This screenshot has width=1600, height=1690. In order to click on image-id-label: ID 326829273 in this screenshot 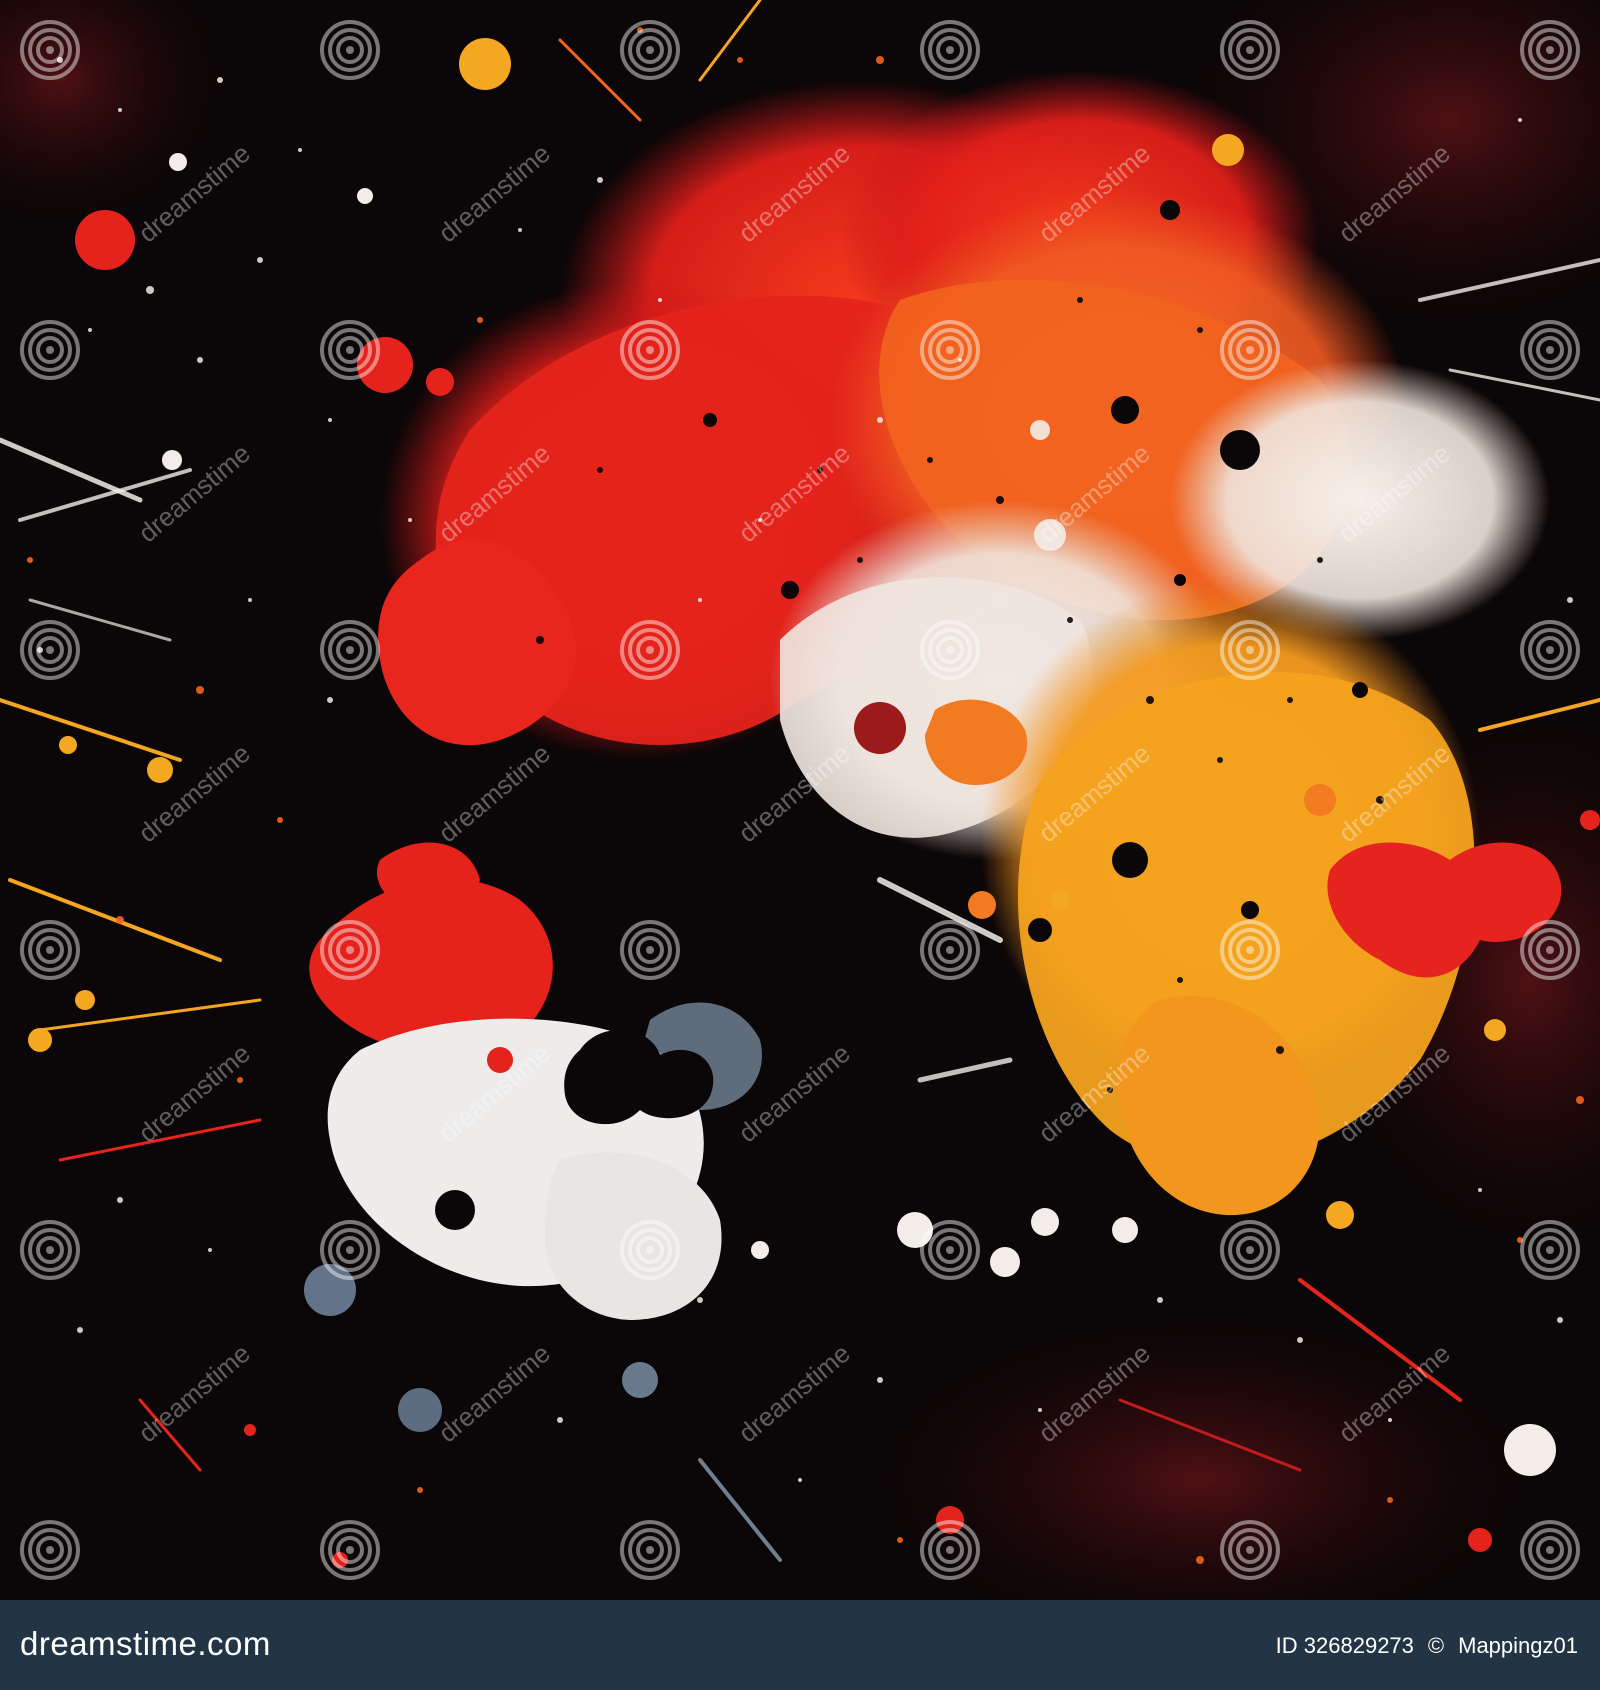, I will do `click(1344, 1645)`.